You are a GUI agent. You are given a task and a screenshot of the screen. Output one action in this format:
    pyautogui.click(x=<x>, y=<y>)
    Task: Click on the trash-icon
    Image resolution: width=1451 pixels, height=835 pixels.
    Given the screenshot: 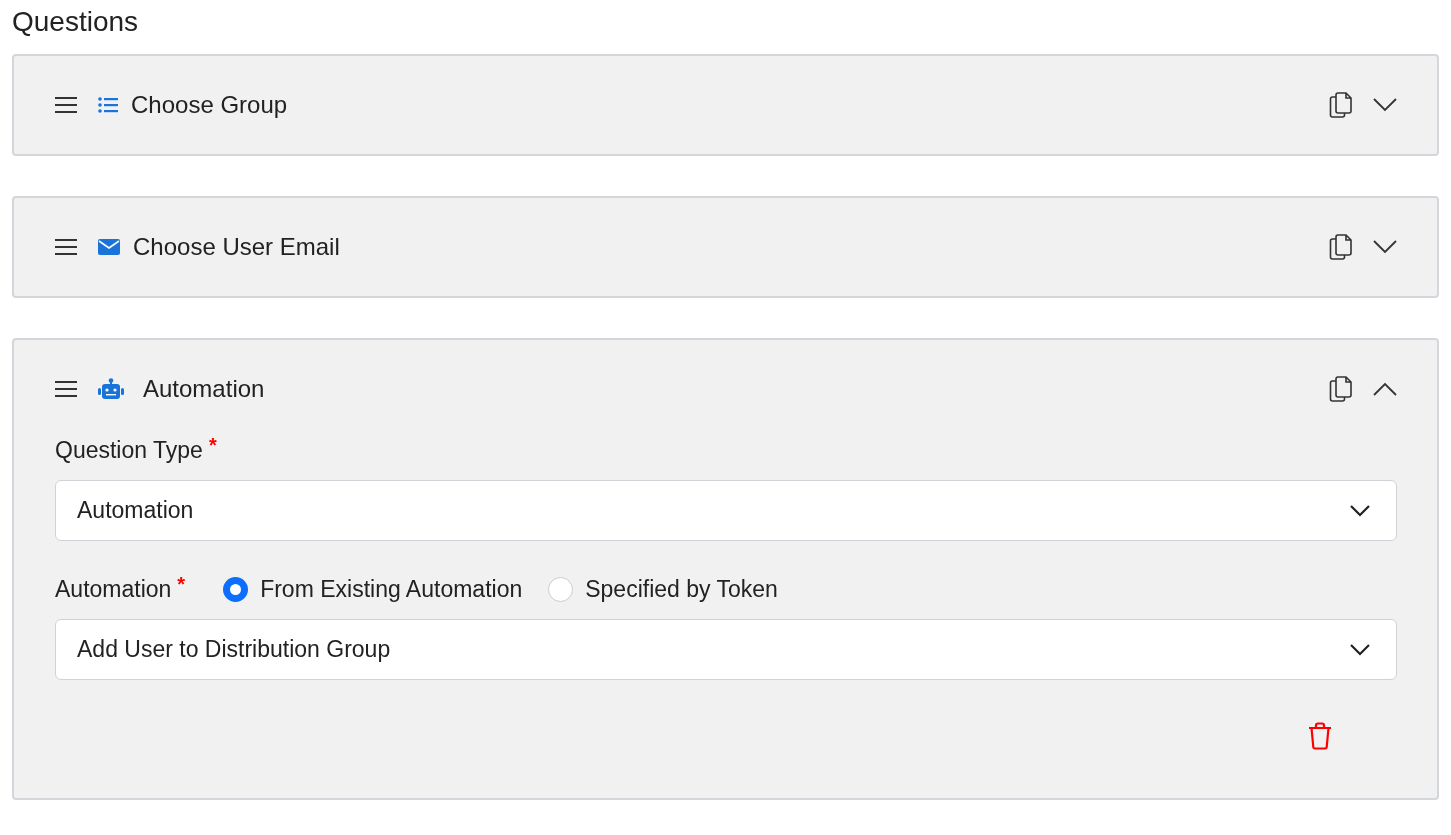 What is the action you would take?
    pyautogui.click(x=1320, y=736)
    